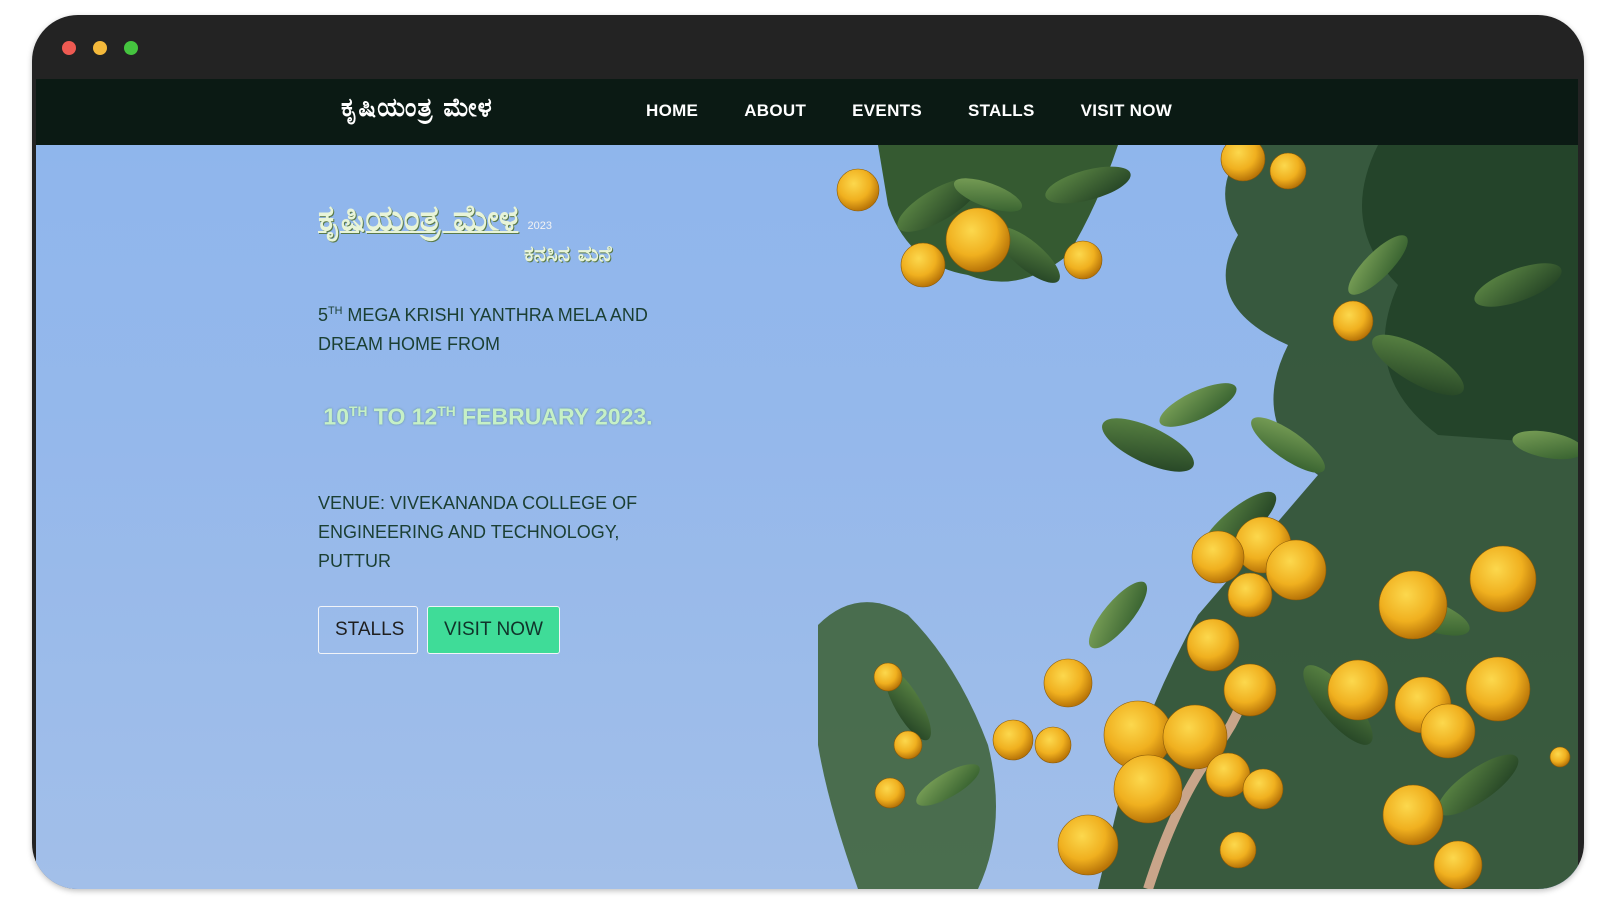 The image size is (1616, 909). Describe the element at coordinates (488, 416) in the screenshot. I see `event-dates: 10TH TO 12TH FEBRUARY 2023.` at that location.